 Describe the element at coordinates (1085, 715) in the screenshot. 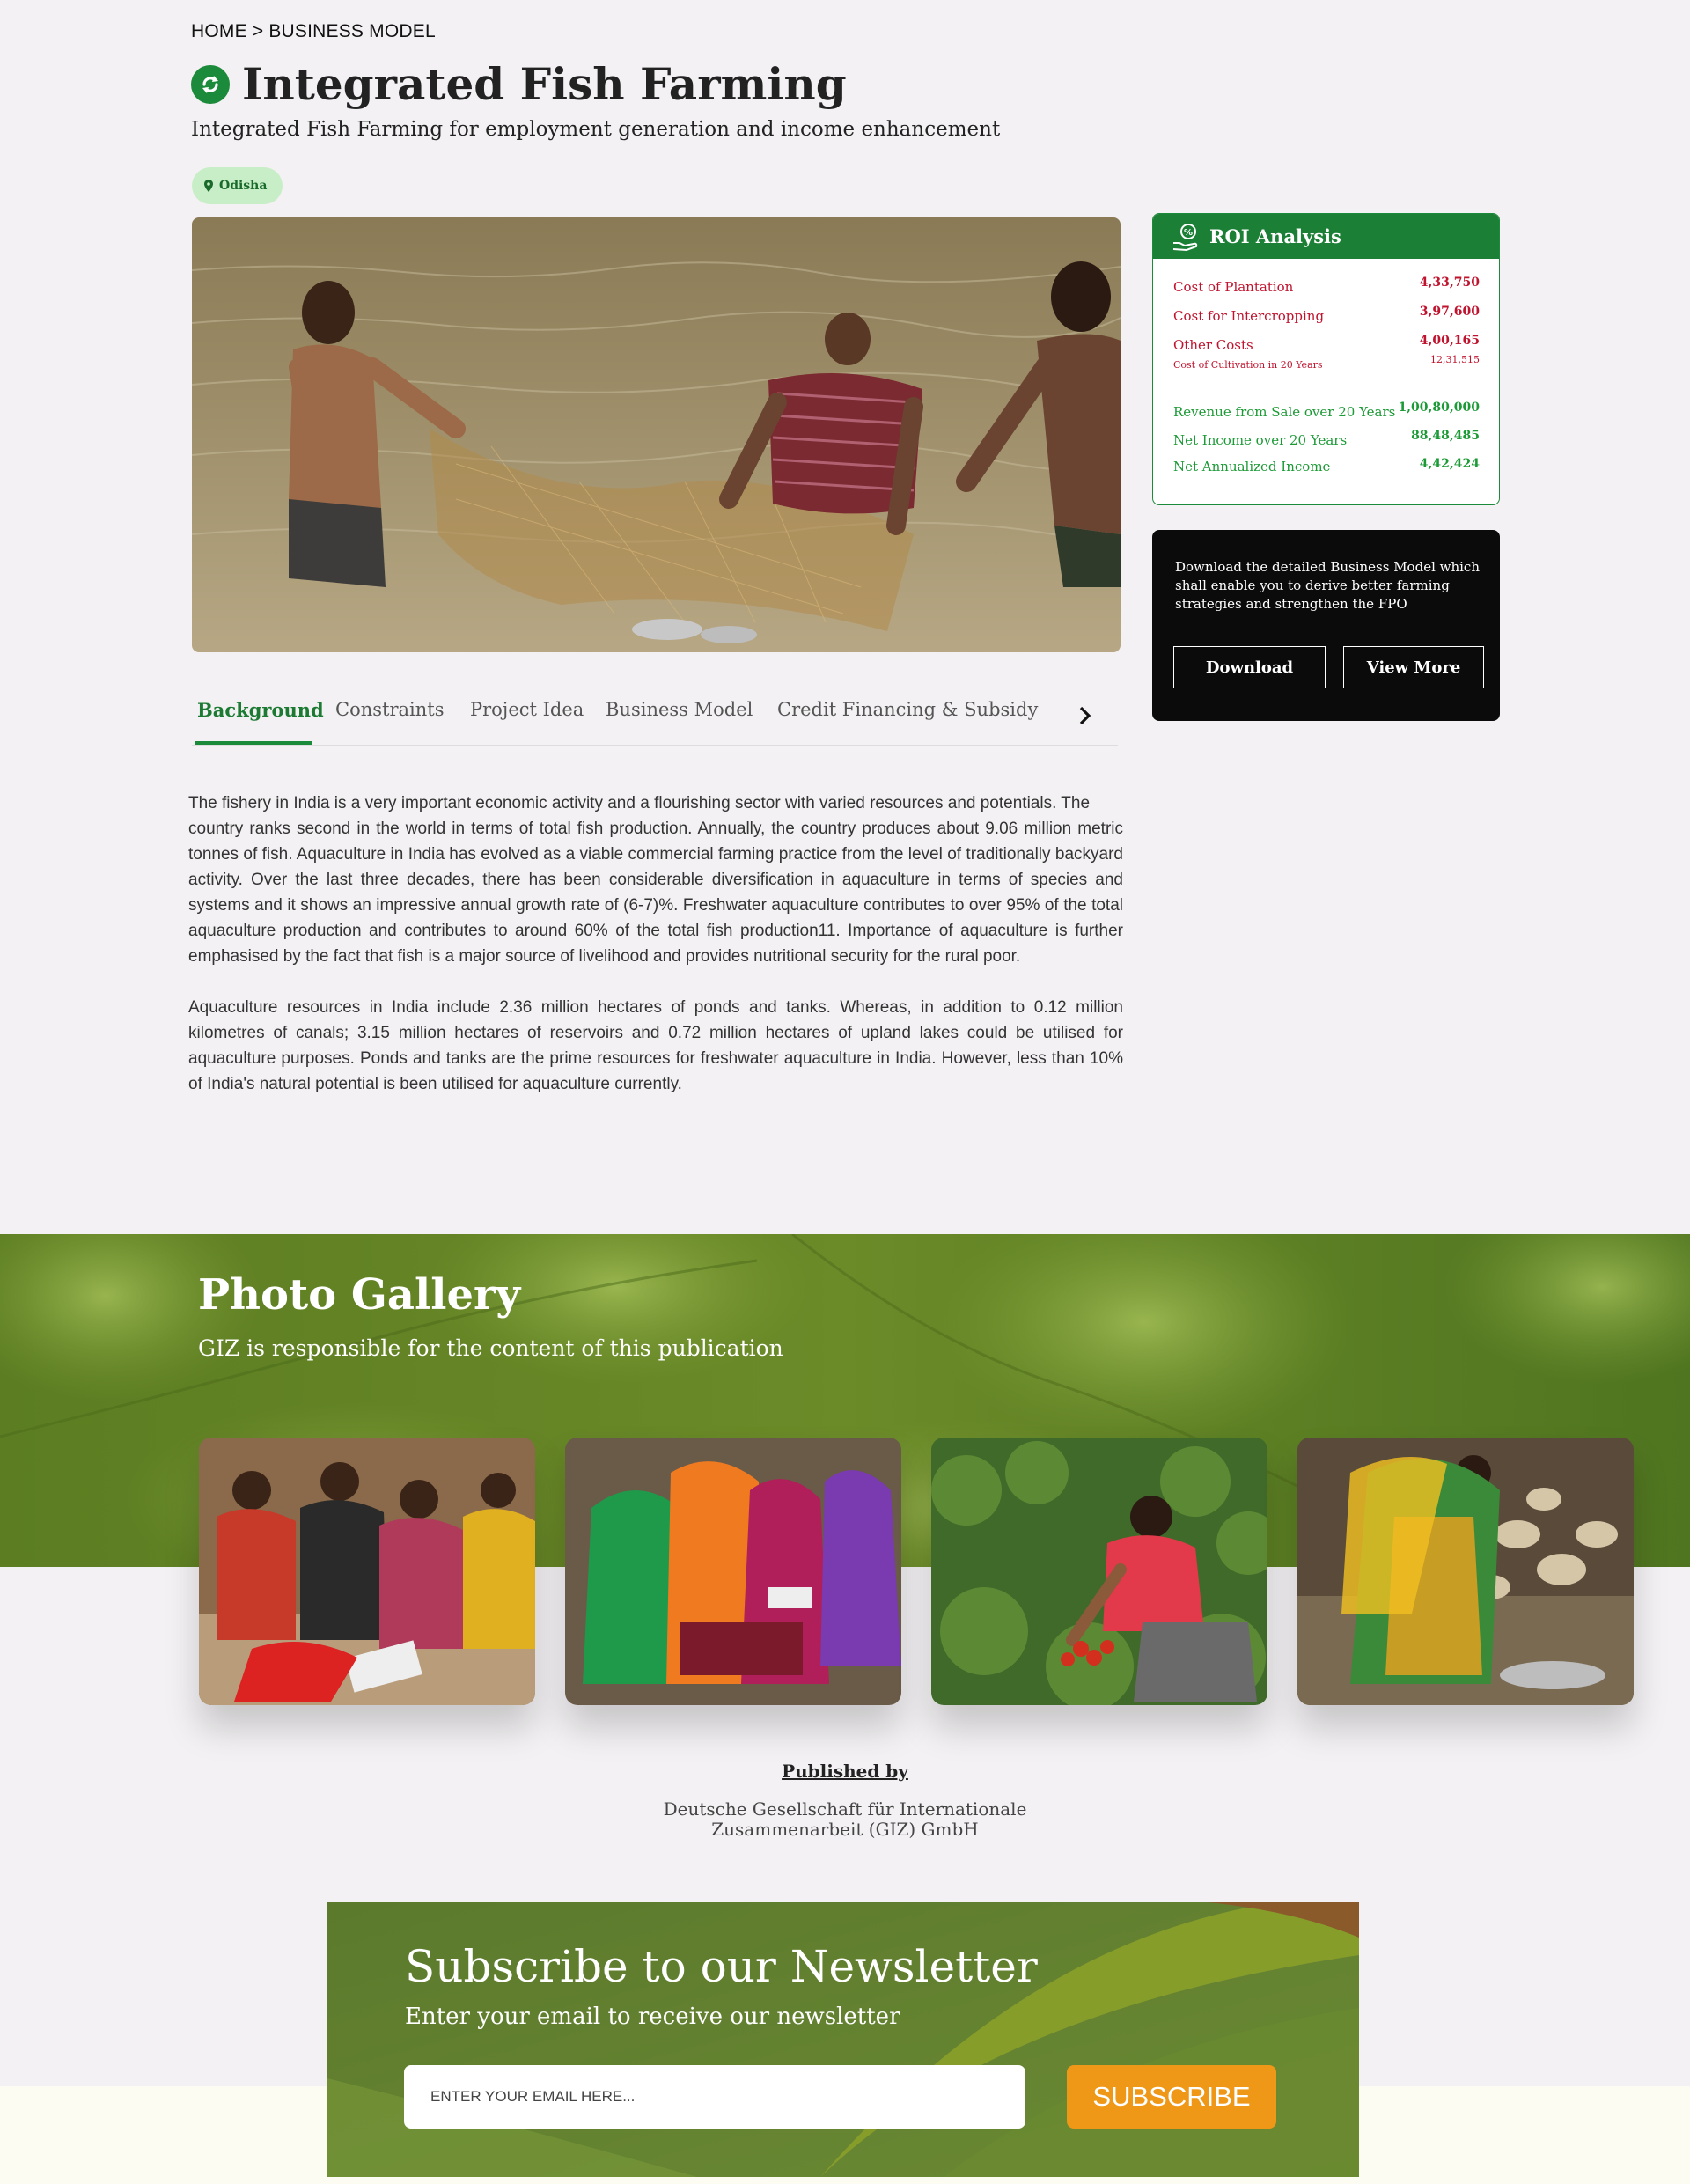

I see `chevron-right-icon` at that location.